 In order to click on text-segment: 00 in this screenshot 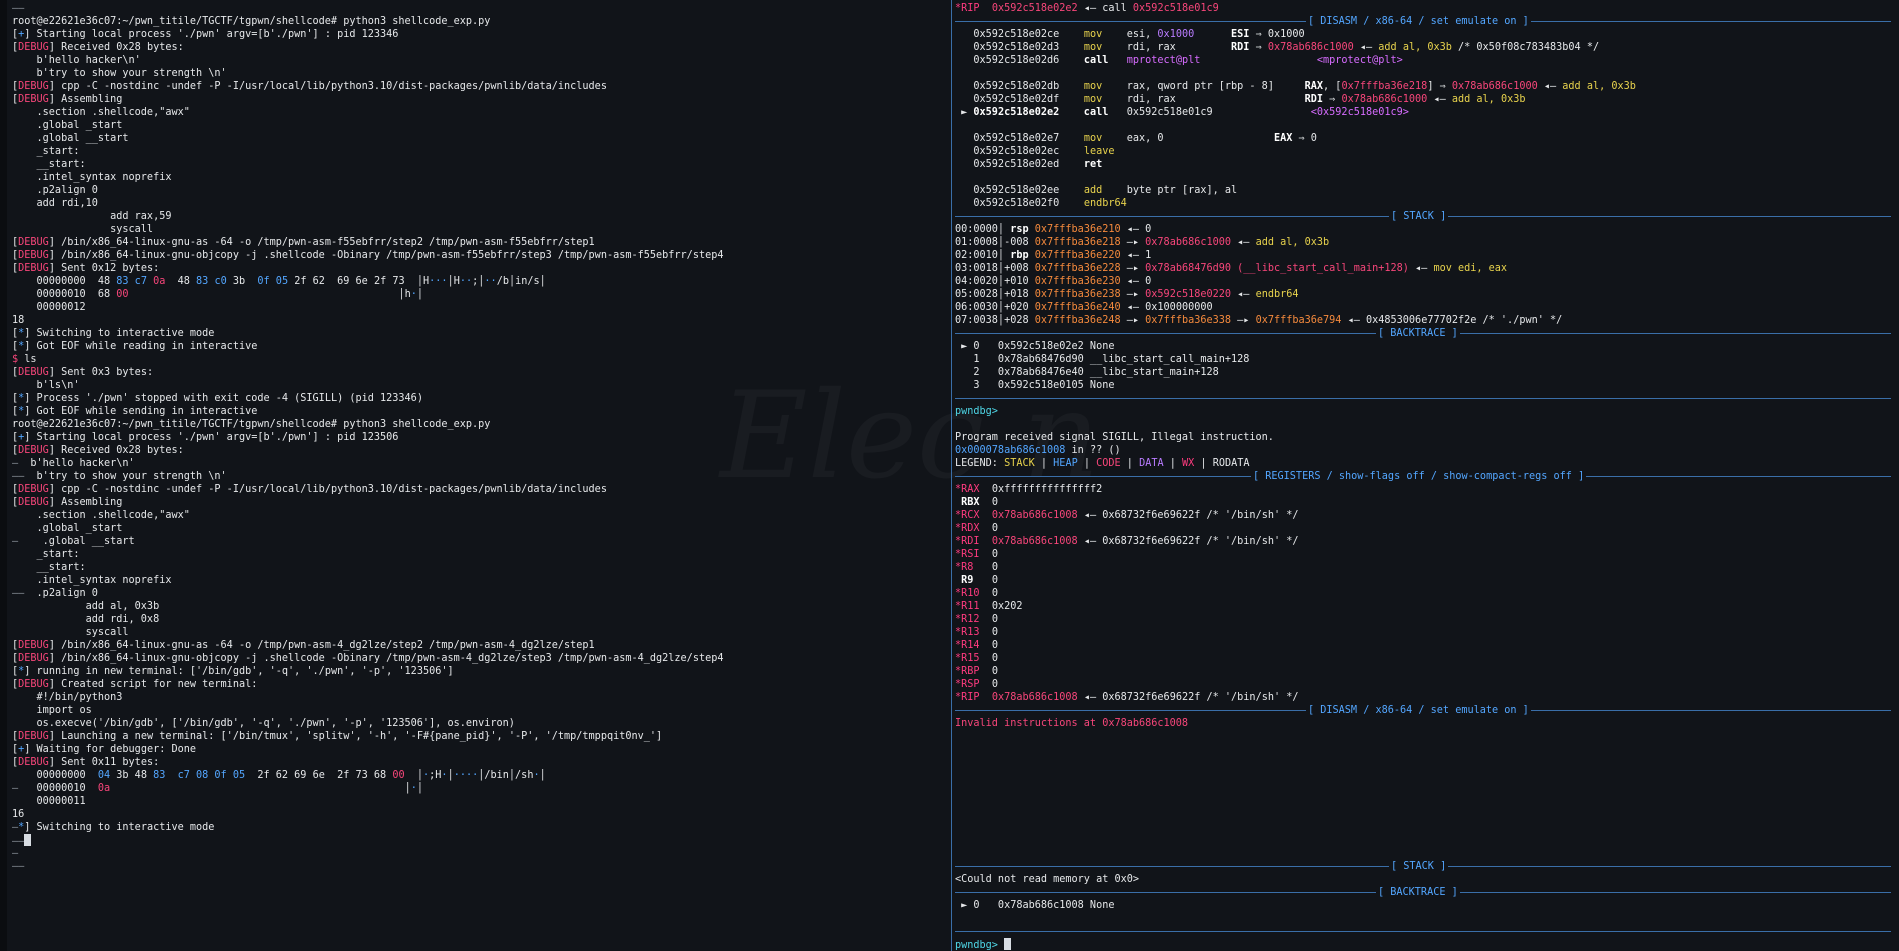, I will do `click(122, 294)`.